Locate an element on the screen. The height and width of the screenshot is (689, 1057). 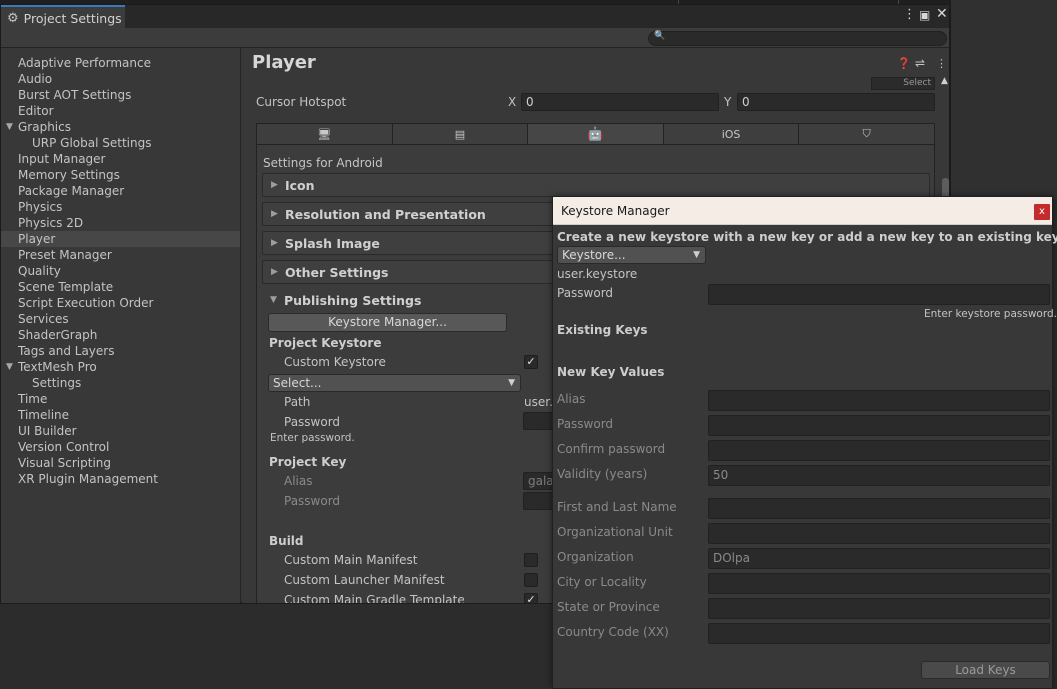
sidebar-item: Input Manager is located at coordinates (120, 159).